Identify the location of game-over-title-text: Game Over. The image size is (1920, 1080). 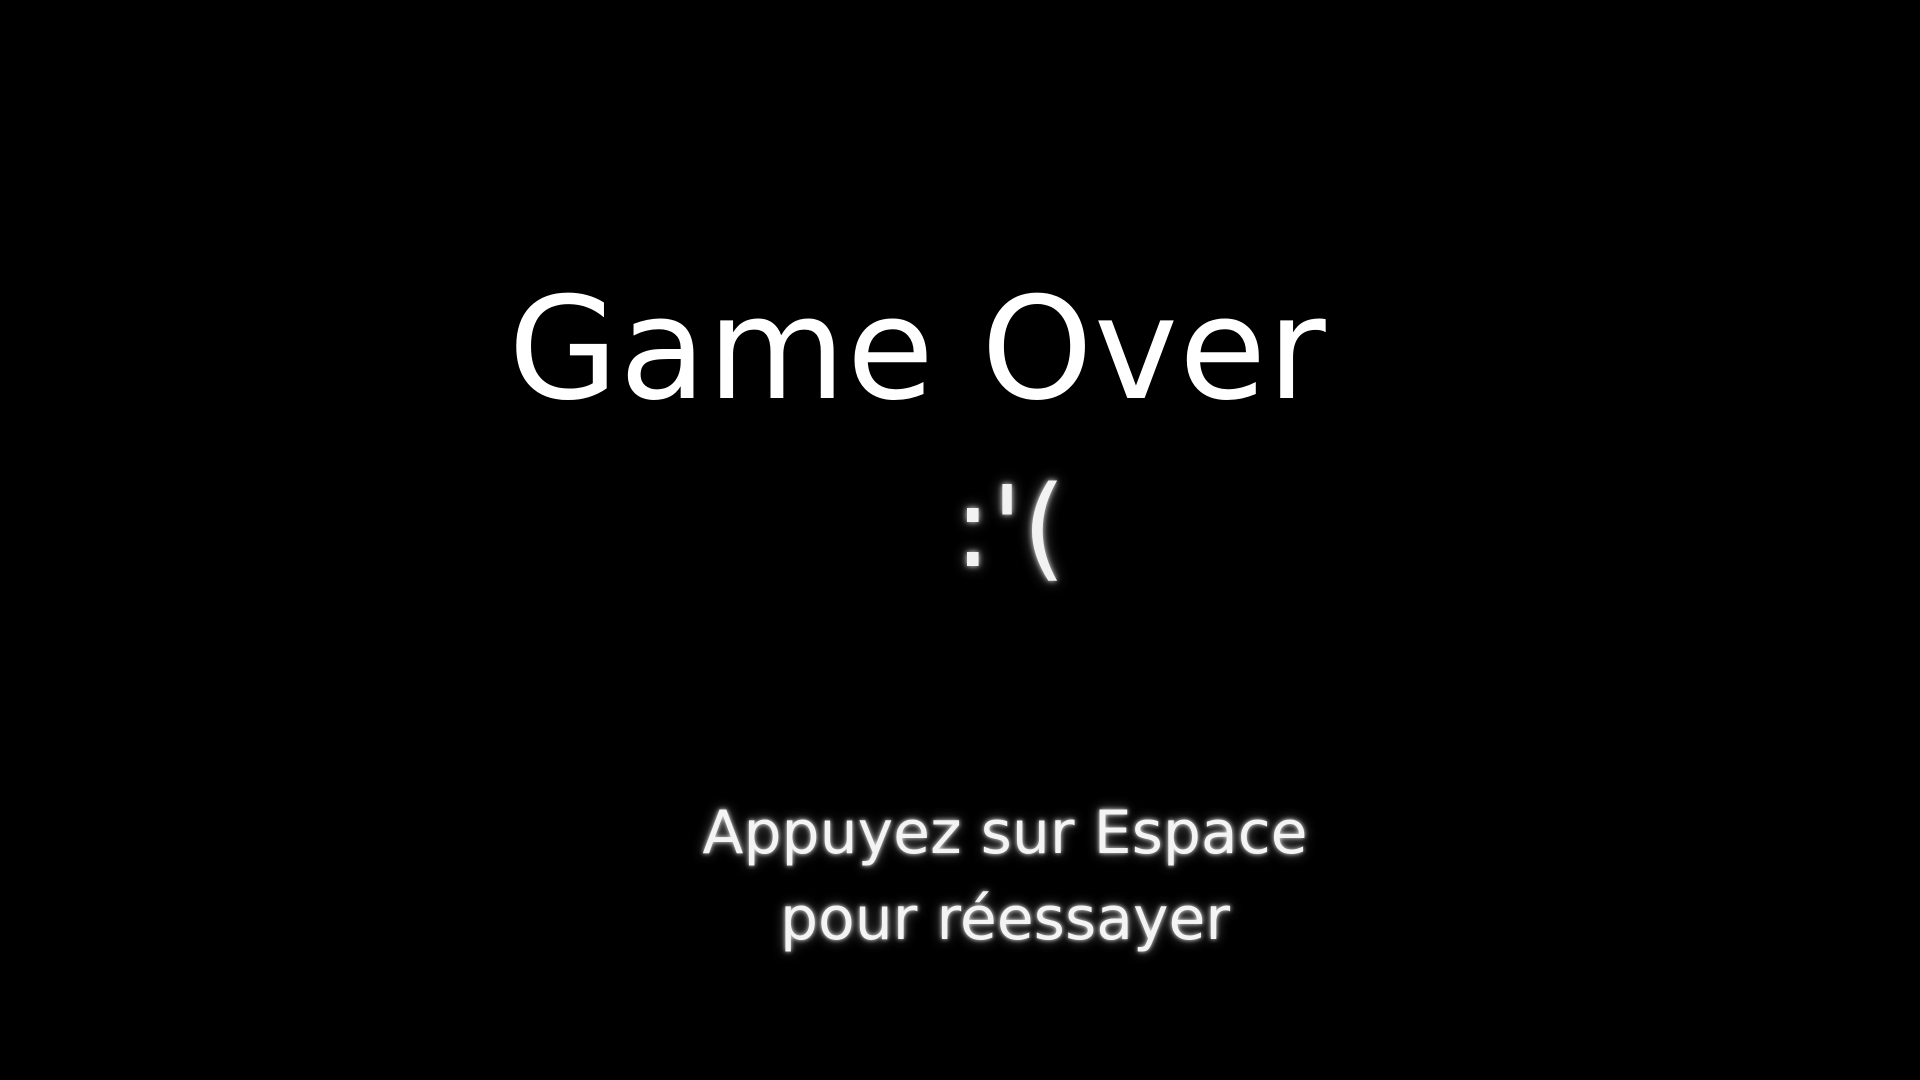
(917, 349).